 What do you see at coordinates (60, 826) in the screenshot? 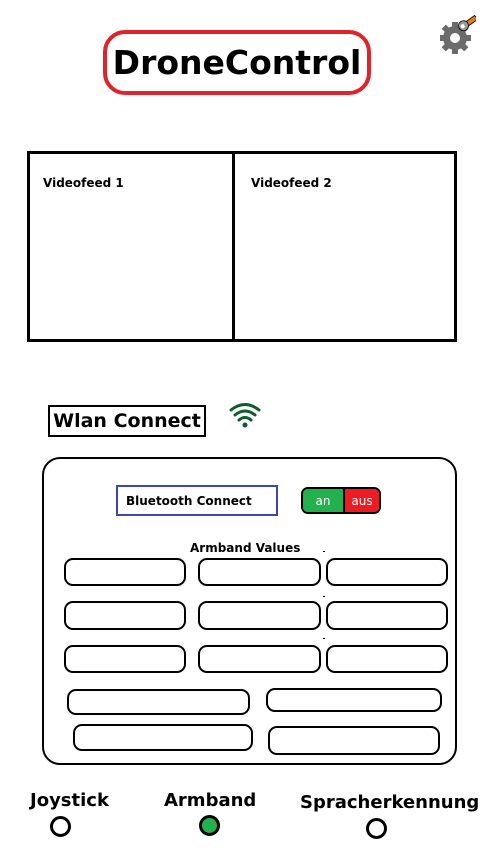
I see `mode-radio-joystick` at bounding box center [60, 826].